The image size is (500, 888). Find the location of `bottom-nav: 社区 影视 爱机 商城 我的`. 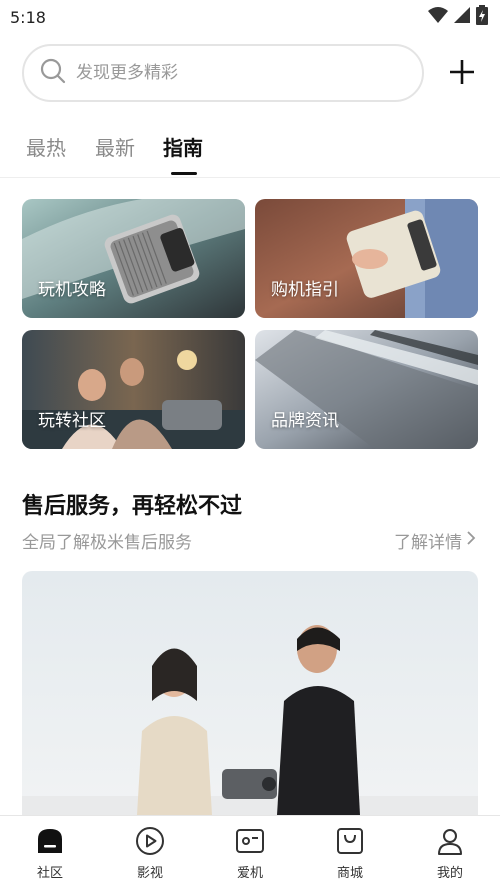

bottom-nav: 社区 影视 爱机 商城 我的 is located at coordinates (250, 851).